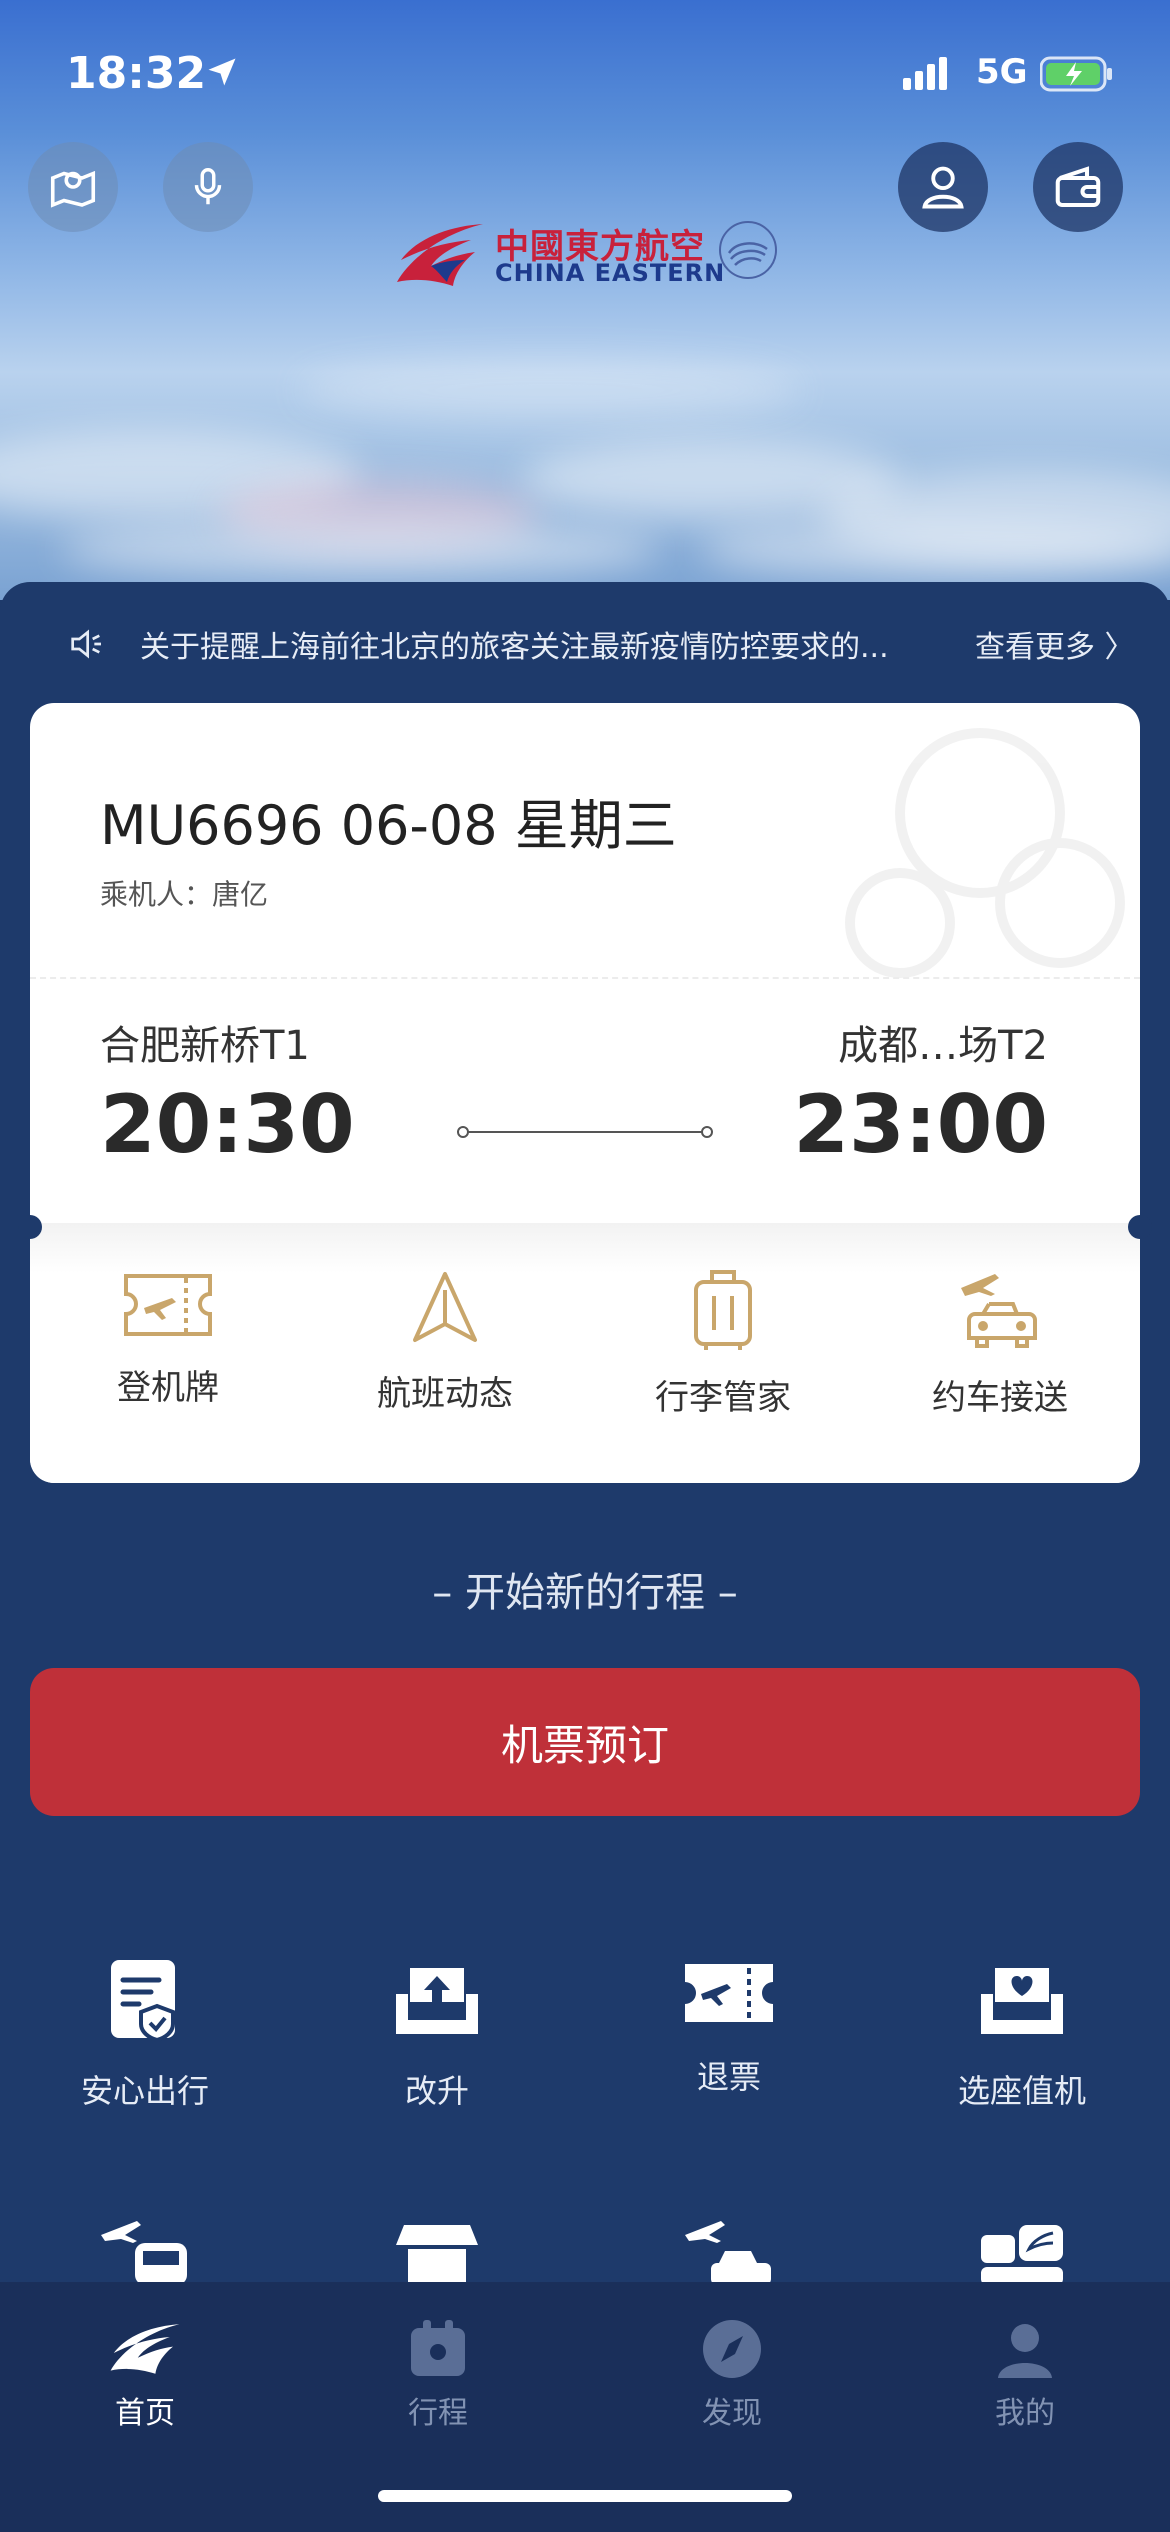 The width and height of the screenshot is (1170, 2532). What do you see at coordinates (748, 250) in the screenshot?
I see `skyteam-icon` at bounding box center [748, 250].